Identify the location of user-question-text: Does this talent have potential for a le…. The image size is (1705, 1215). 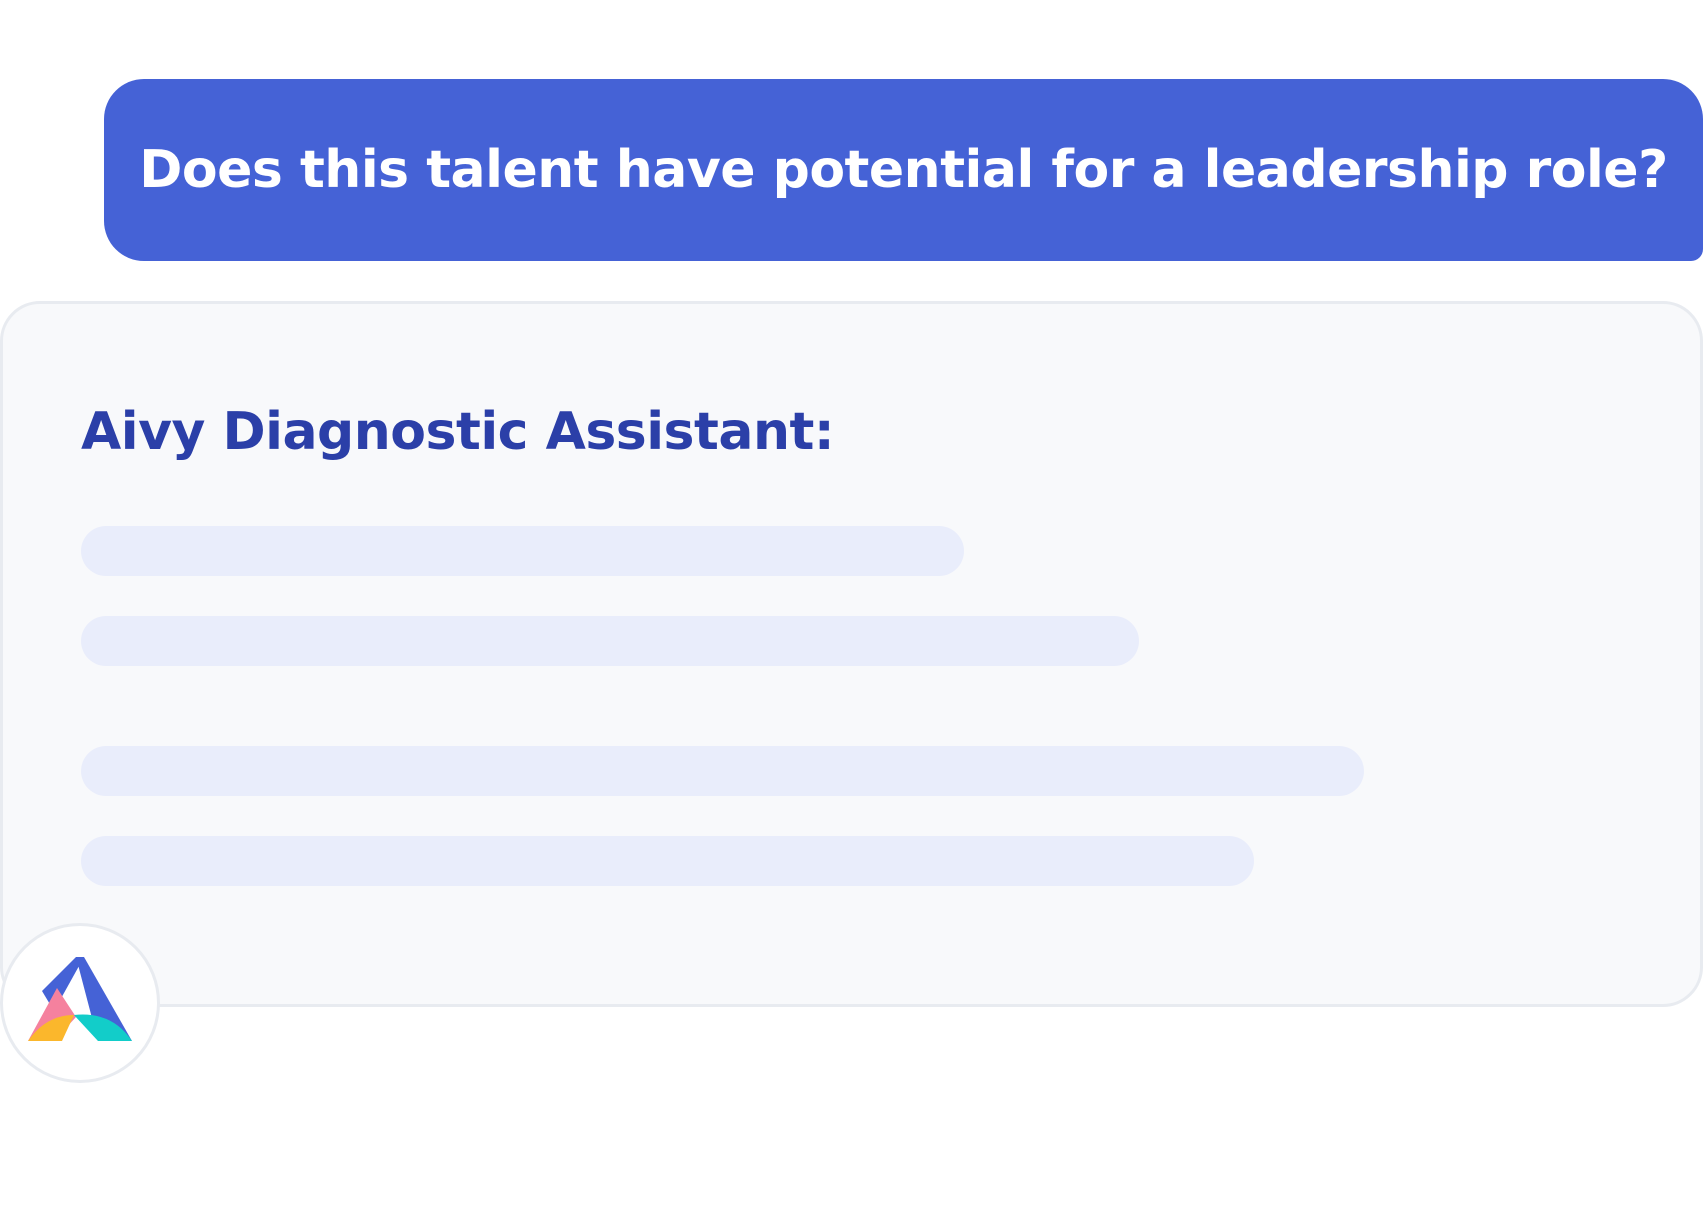
(903, 170).